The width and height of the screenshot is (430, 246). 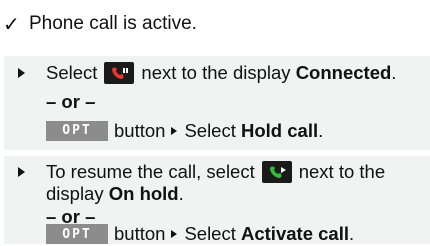 I want to click on menu-hold-call: Hold call, so click(x=280, y=130).